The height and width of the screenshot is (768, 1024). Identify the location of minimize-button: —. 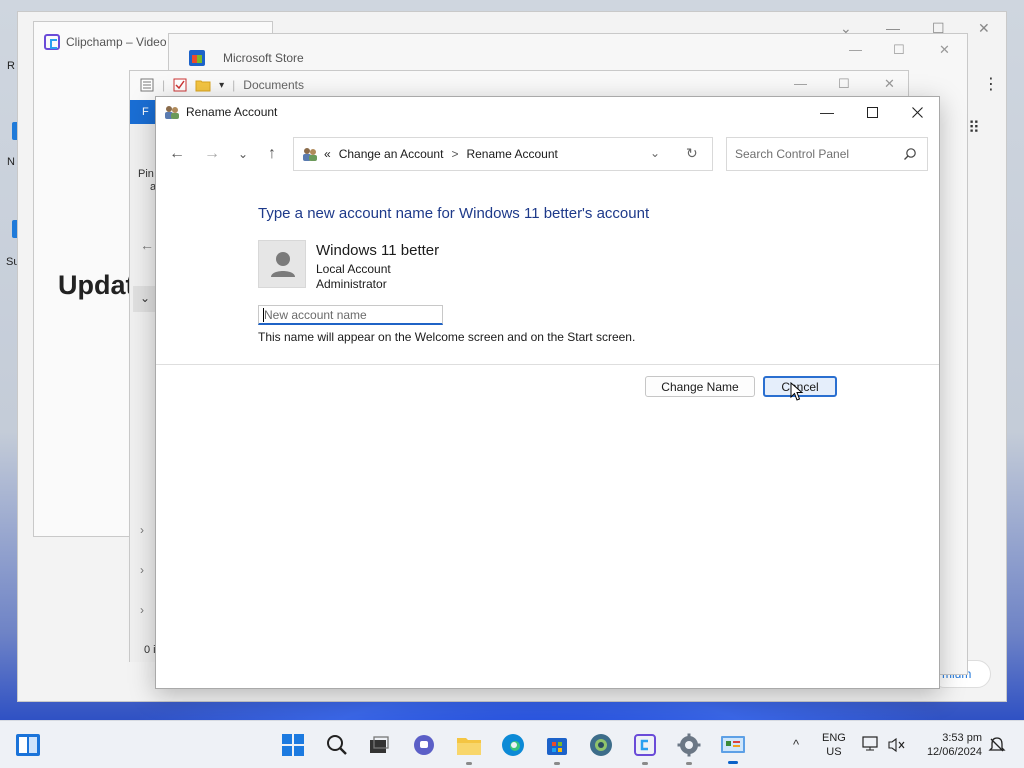
(827, 112).